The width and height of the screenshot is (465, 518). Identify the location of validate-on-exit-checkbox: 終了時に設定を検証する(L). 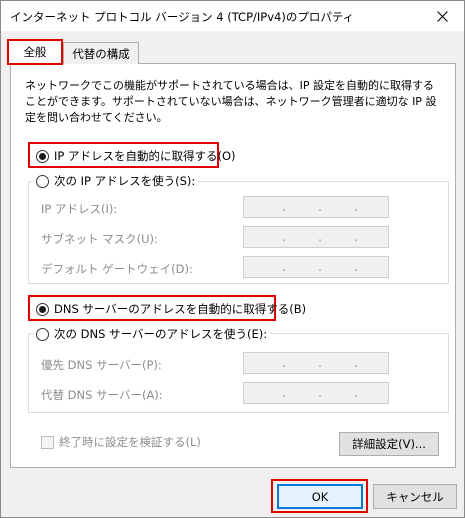
(121, 442).